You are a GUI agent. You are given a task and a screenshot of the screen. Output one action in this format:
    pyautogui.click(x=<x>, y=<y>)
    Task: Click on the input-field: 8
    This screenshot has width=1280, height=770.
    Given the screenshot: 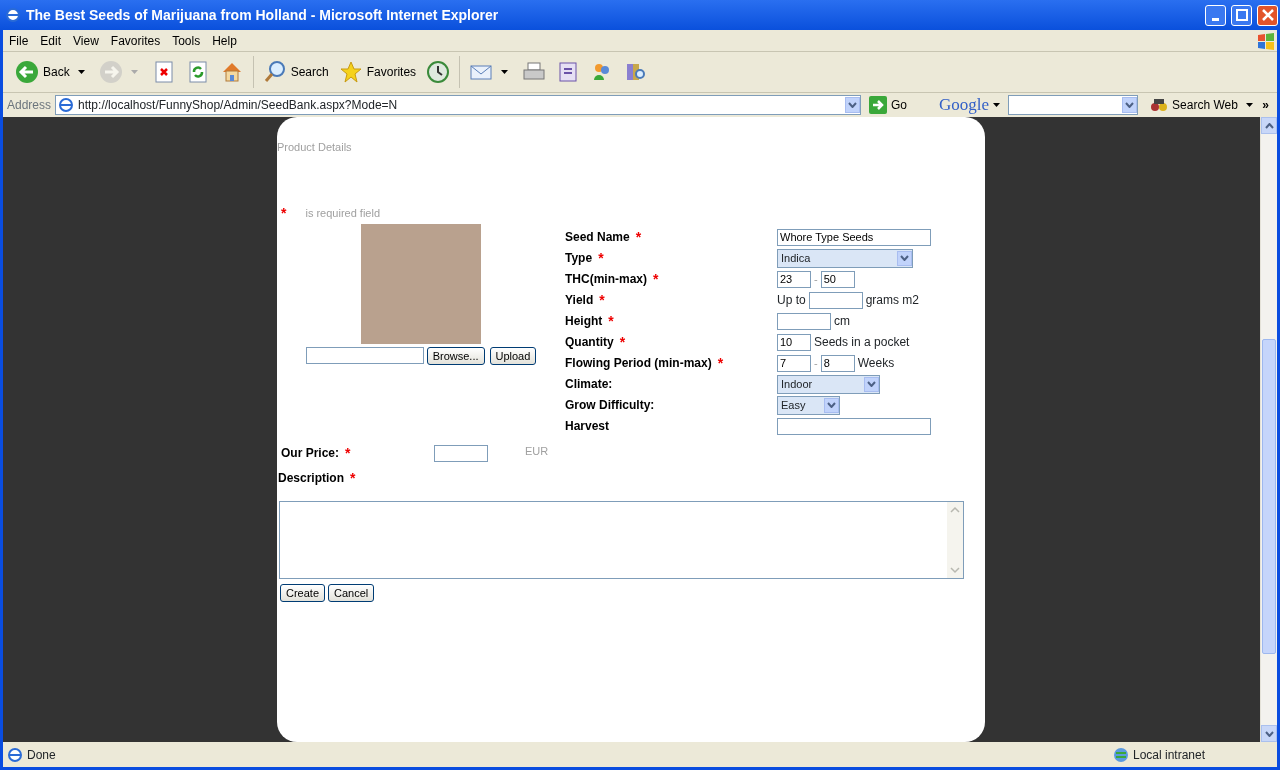 What is the action you would take?
    pyautogui.click(x=837, y=363)
    